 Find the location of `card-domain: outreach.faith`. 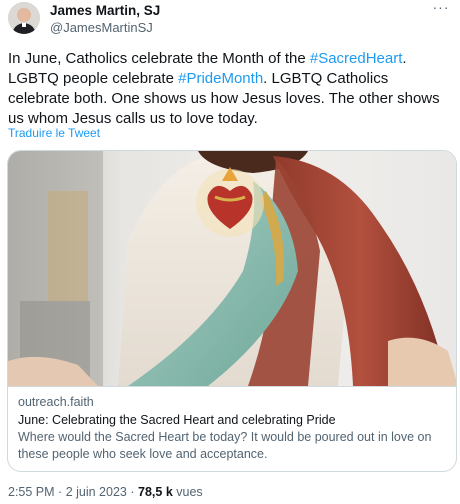

card-domain: outreach.faith is located at coordinates (56, 402).